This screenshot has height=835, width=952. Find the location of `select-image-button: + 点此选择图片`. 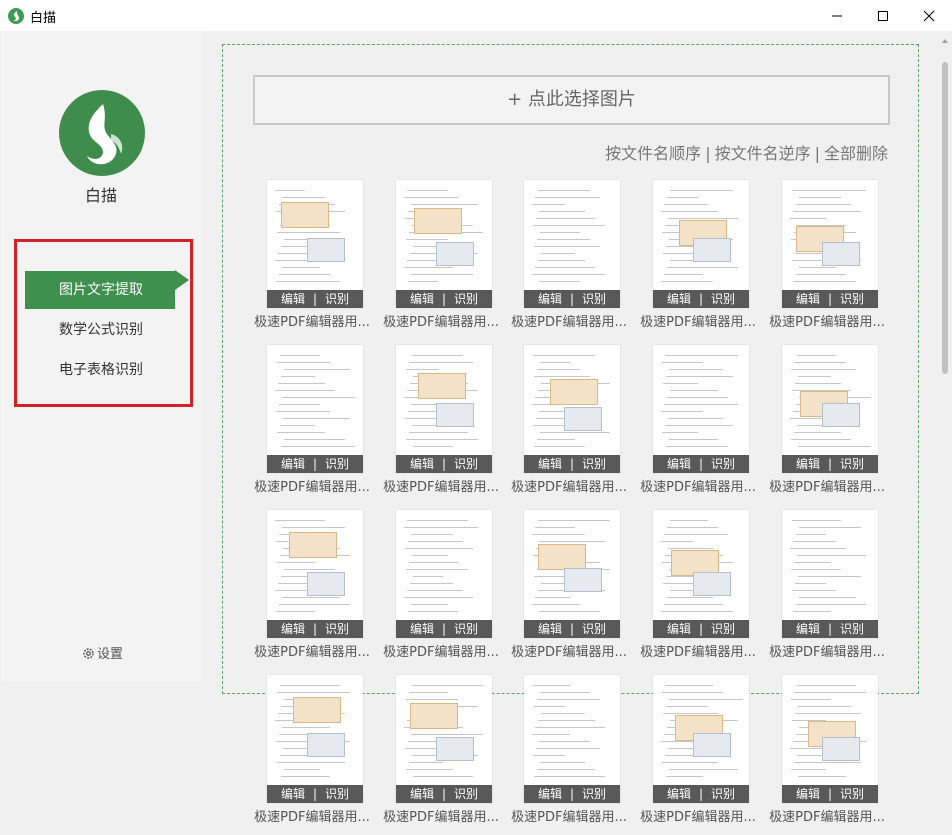

select-image-button: + 点此选择图片 is located at coordinates (571, 100).